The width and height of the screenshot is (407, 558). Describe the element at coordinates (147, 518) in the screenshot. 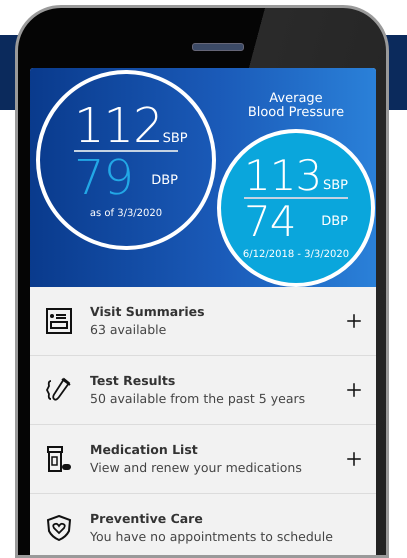

I see `item-title: Preventive Care` at that location.